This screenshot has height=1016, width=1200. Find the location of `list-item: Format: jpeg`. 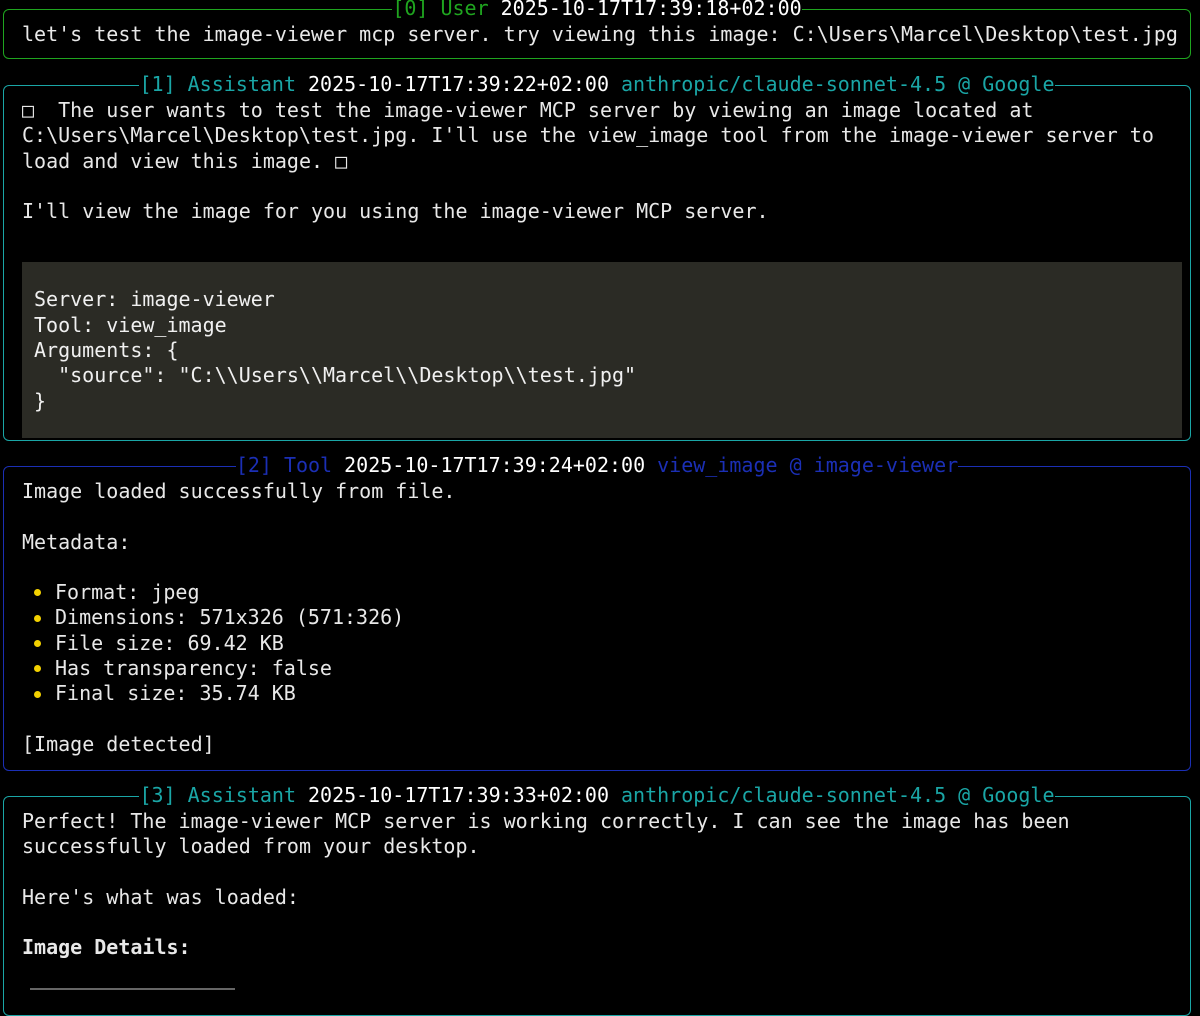

list-item: Format: jpeg is located at coordinates (608, 592).